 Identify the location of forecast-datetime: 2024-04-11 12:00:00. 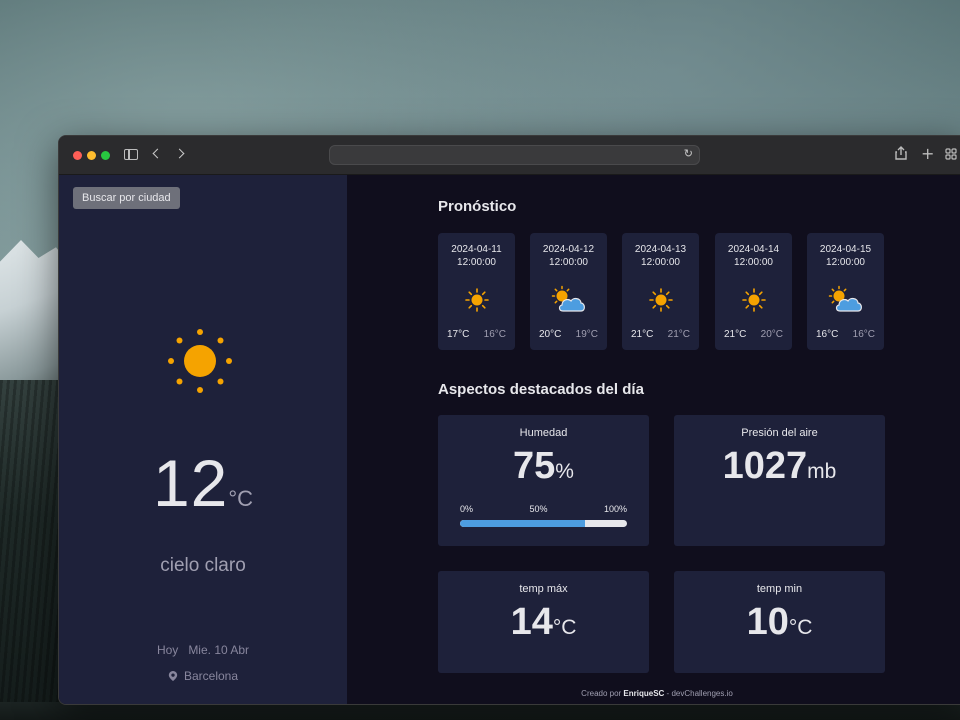
(476, 256).